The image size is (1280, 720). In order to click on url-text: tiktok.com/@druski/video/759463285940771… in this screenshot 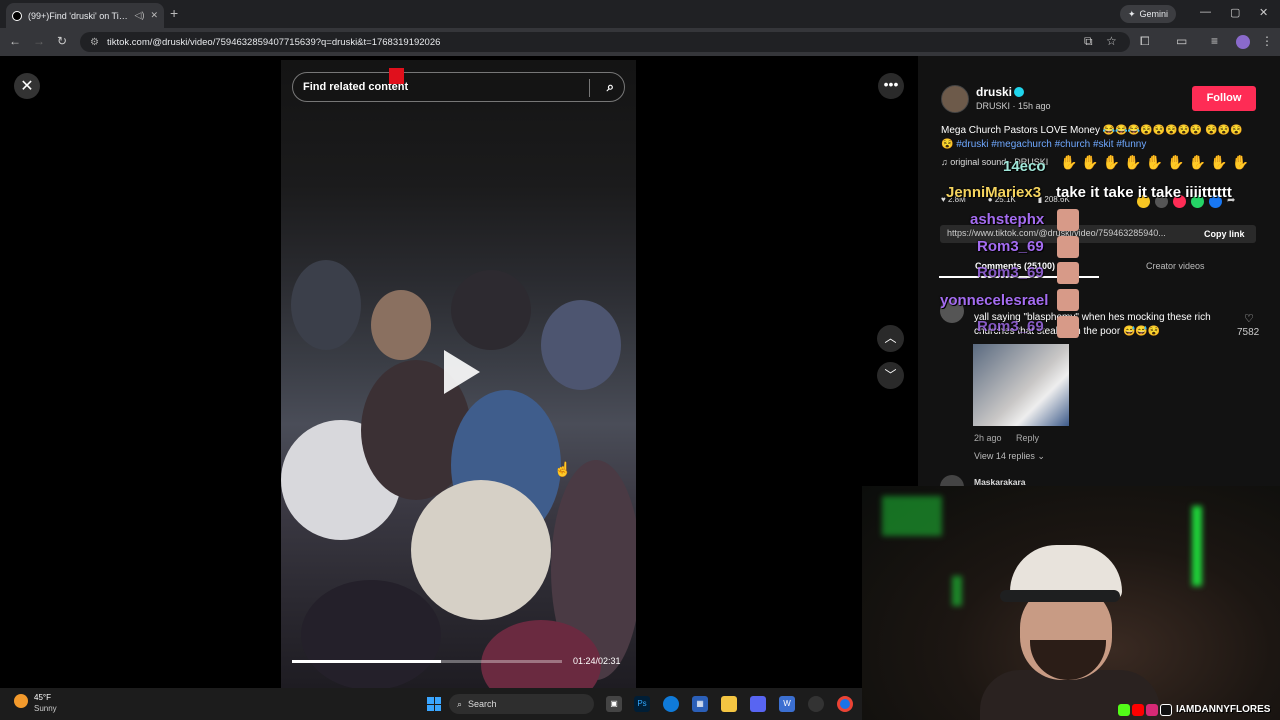, I will do `click(273, 42)`.